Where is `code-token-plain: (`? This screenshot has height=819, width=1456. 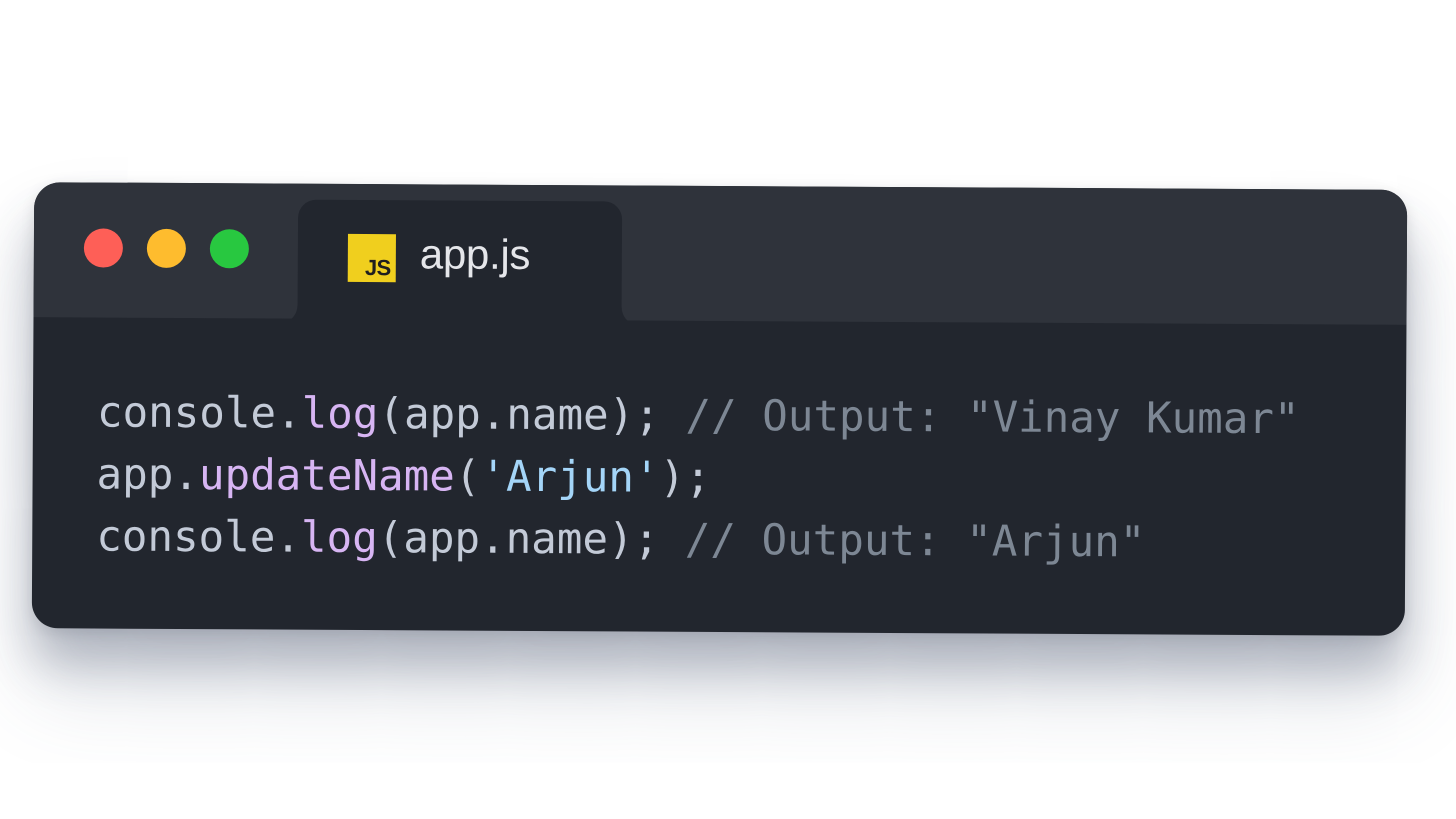 code-token-plain: ( is located at coordinates (467, 477).